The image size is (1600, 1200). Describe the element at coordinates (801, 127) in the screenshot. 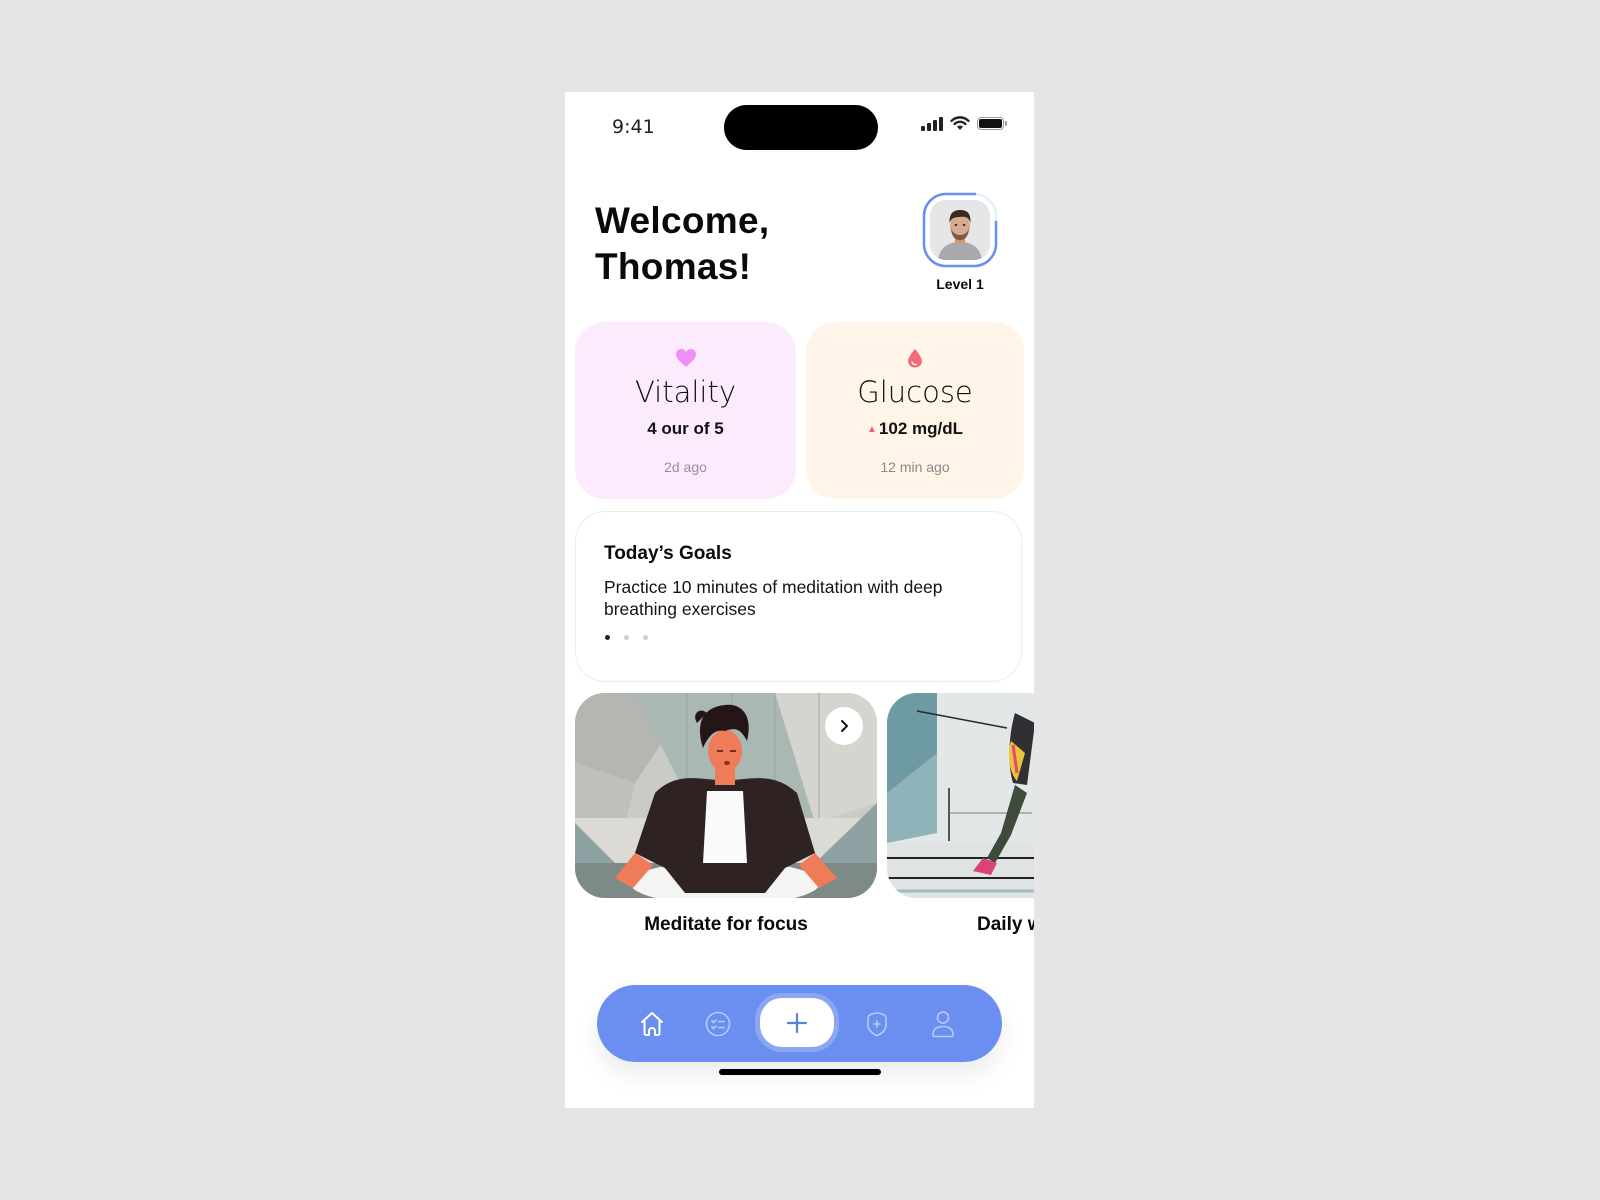

I see `dynamic-island` at that location.